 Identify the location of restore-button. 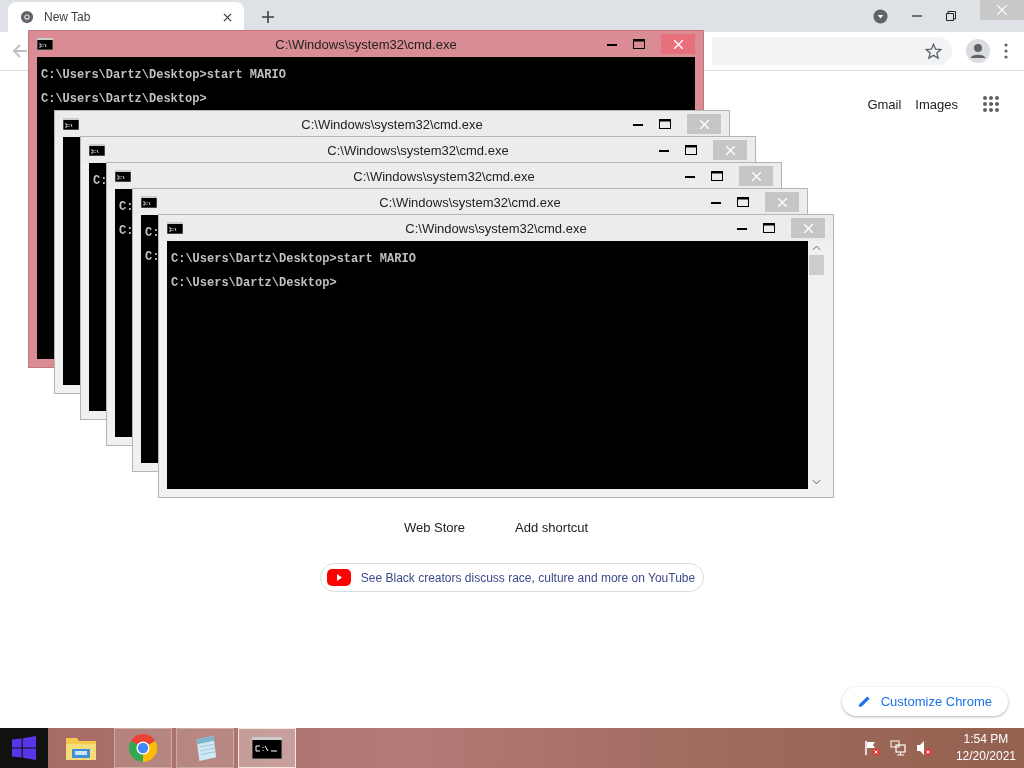
(951, 16).